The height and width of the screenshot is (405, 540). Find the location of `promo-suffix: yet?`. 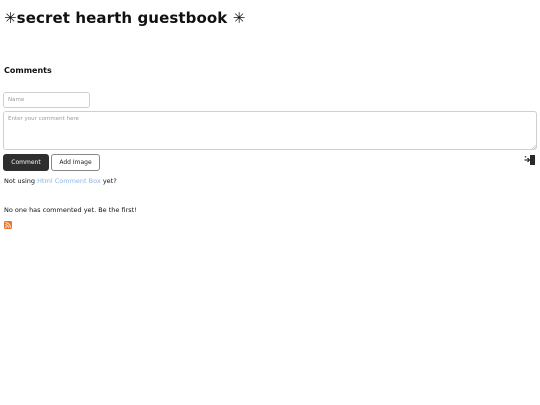

promo-suffix: yet? is located at coordinates (109, 181).